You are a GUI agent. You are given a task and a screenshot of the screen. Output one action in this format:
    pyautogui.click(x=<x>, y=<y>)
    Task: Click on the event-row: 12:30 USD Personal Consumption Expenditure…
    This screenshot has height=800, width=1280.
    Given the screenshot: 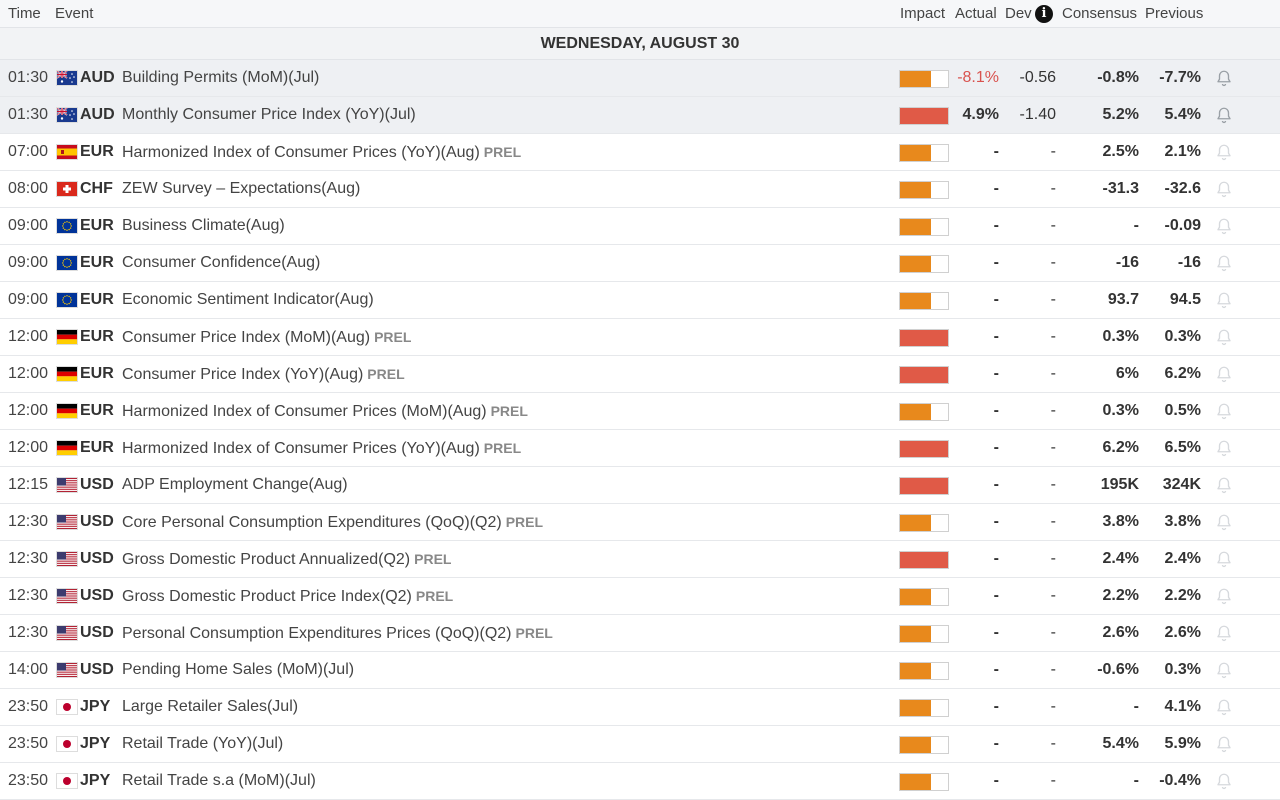 What is the action you would take?
    pyautogui.click(x=640, y=633)
    